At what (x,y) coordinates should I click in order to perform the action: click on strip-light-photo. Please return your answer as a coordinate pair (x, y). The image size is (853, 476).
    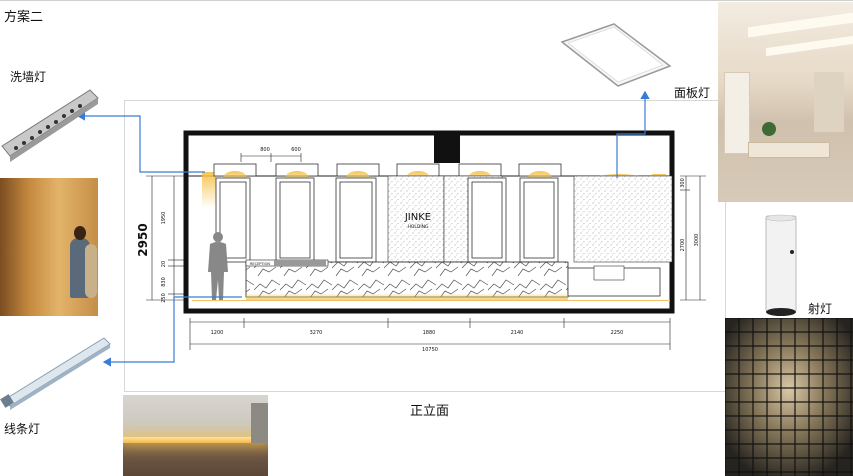
    Looking at the image, I should click on (55, 373).